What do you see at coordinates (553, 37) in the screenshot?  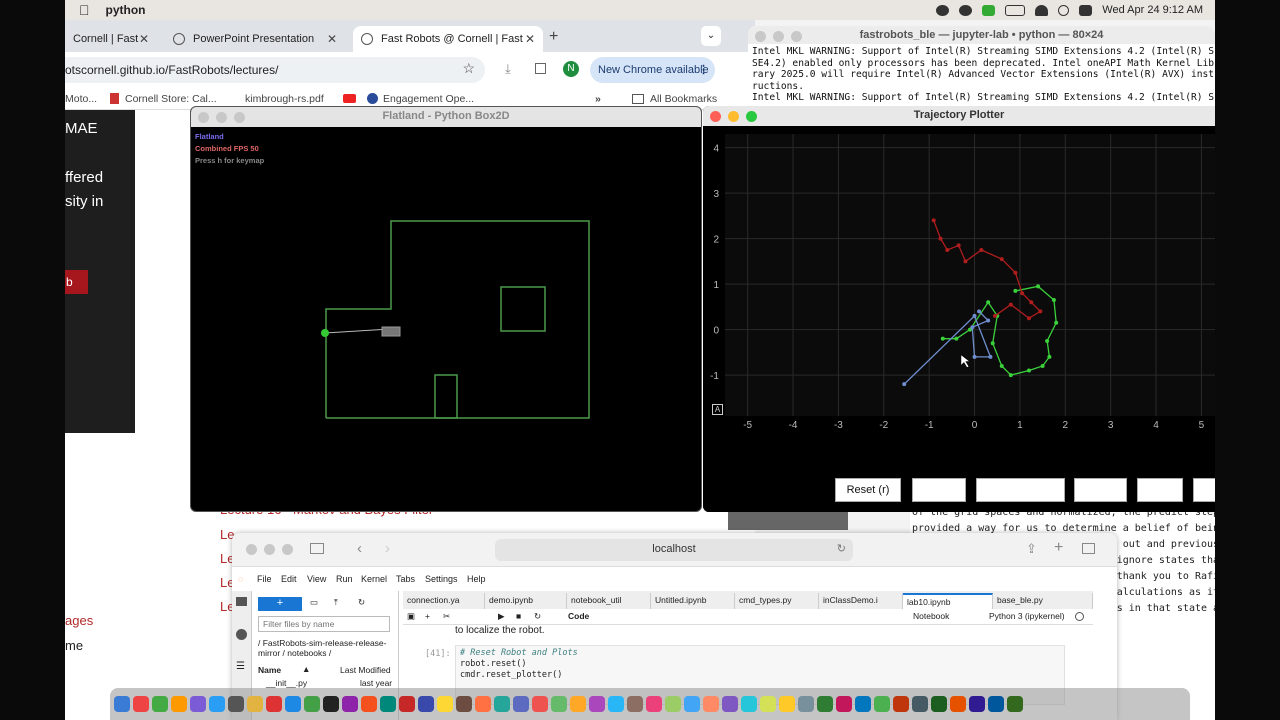 I see `new-tab-icon: +` at bounding box center [553, 37].